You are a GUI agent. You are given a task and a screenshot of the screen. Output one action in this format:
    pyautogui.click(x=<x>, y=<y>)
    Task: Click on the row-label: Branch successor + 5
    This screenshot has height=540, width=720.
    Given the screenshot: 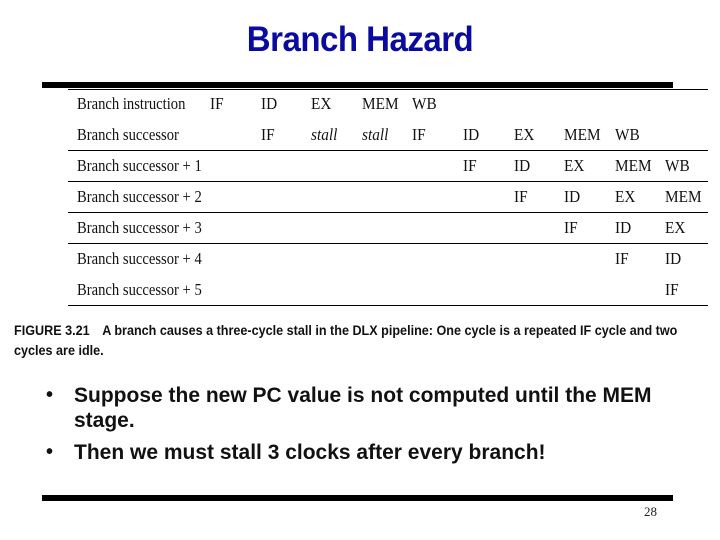 What is the action you would take?
    pyautogui.click(x=139, y=289)
    